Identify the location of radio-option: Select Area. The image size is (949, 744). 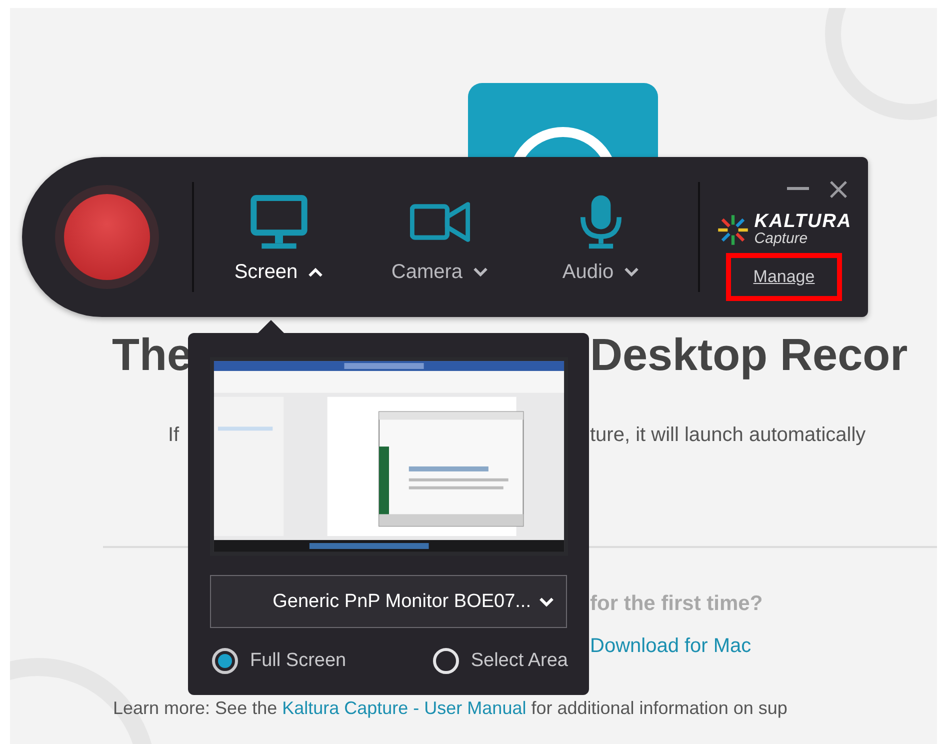
(500, 661).